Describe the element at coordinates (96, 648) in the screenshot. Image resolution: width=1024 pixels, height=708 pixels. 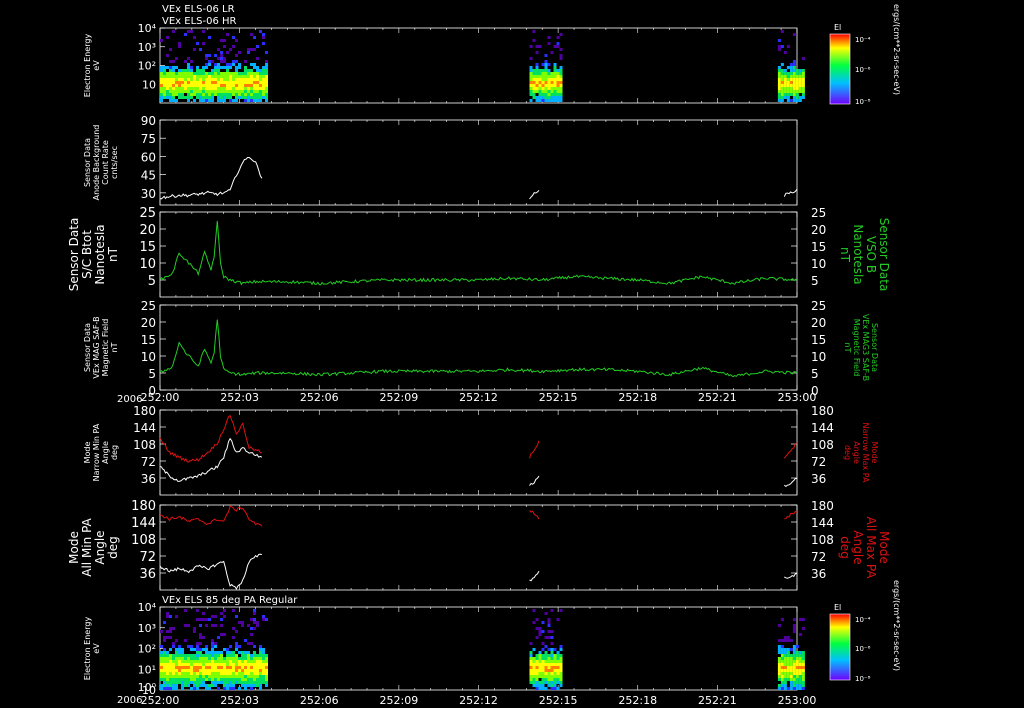
I see `y-axis-label: eV` at that location.